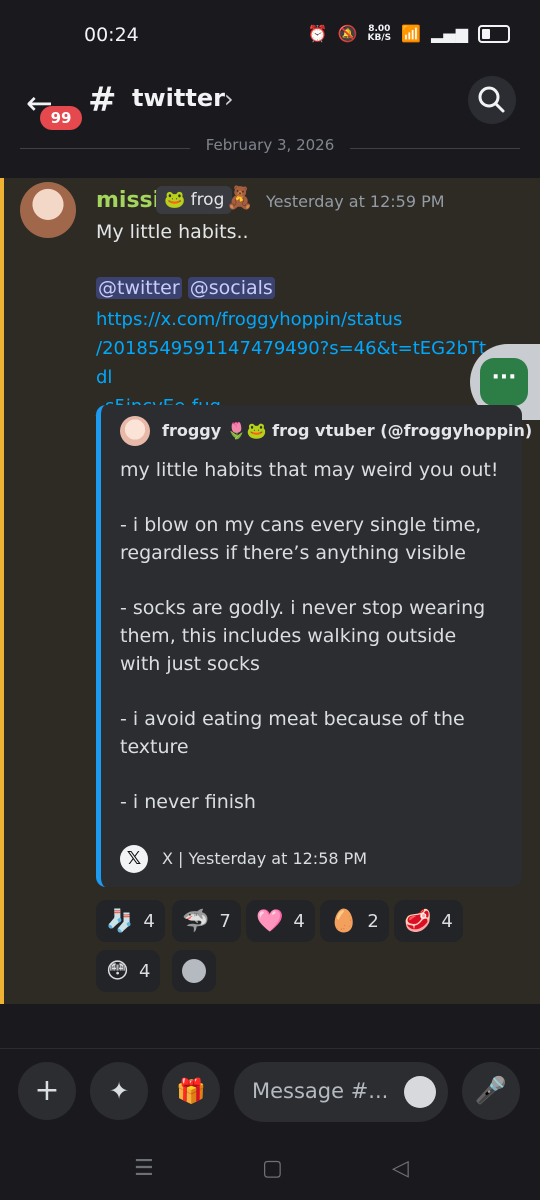  I want to click on mention-socials: @socials, so click(231, 288).